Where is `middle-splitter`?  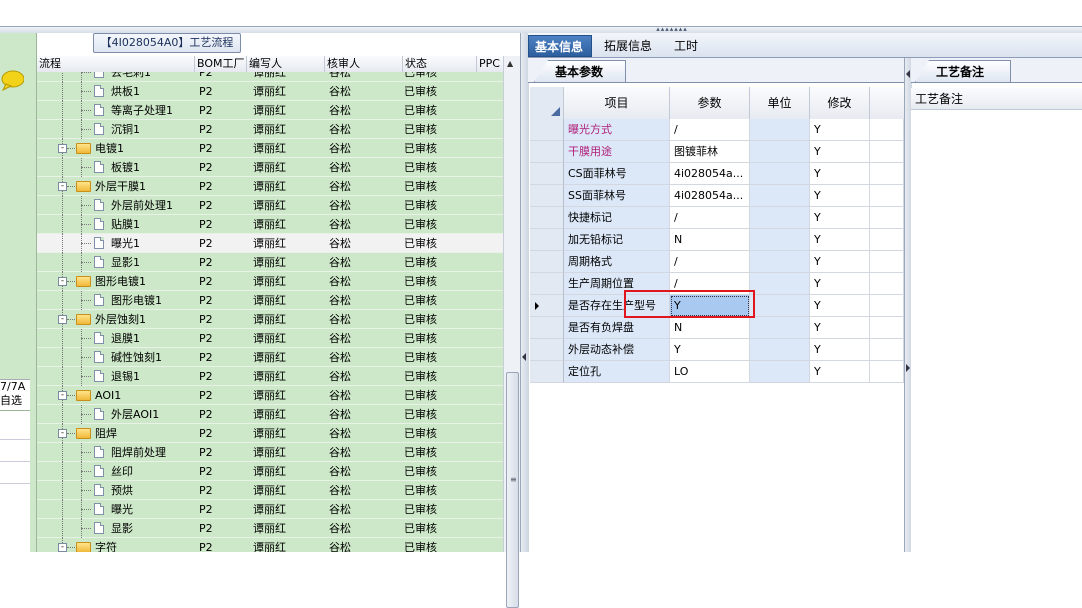
middle-splitter is located at coordinates (524, 292).